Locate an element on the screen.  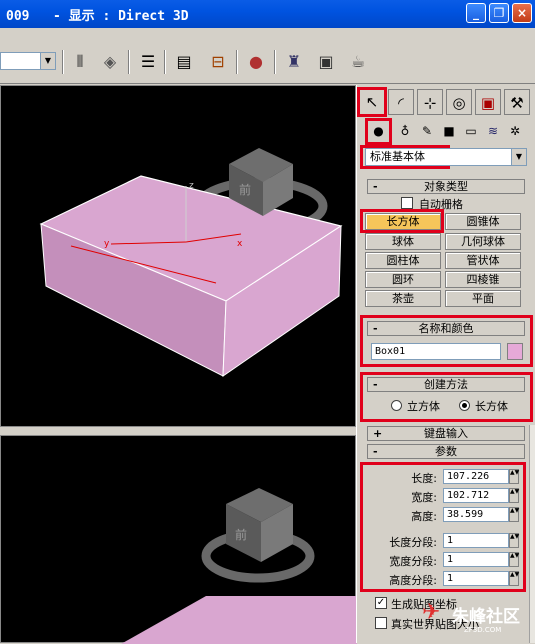
selection-set-dropdown: ▼ is located at coordinates (28, 61).